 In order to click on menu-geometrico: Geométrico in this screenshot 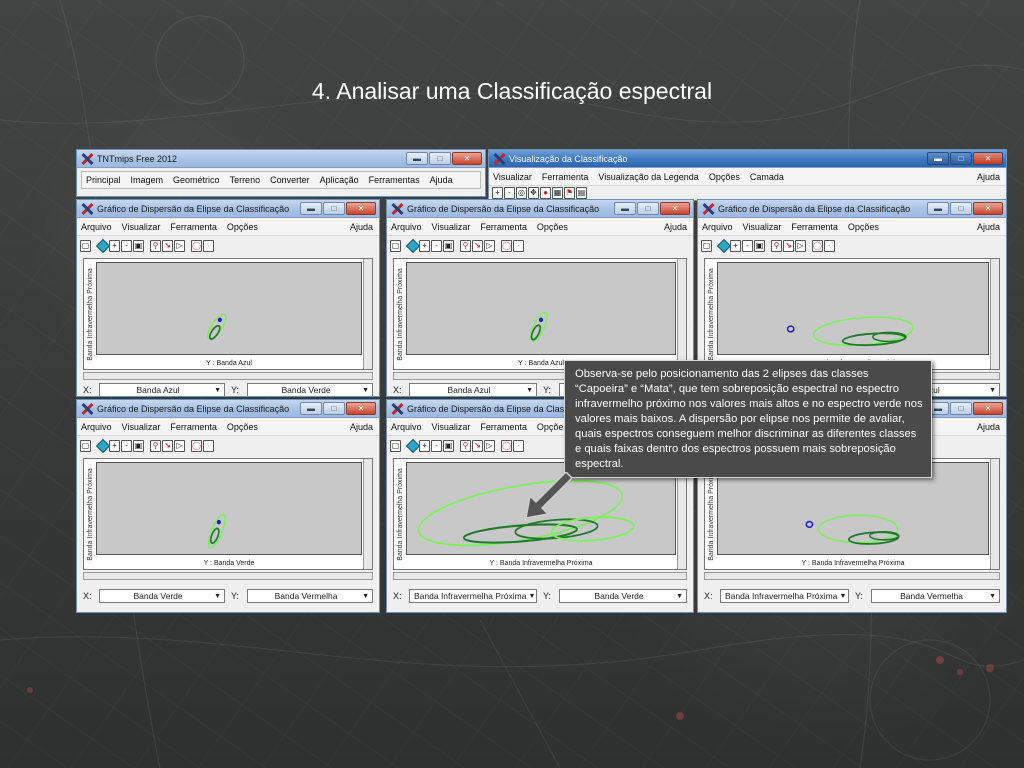, I will do `click(196, 180)`.